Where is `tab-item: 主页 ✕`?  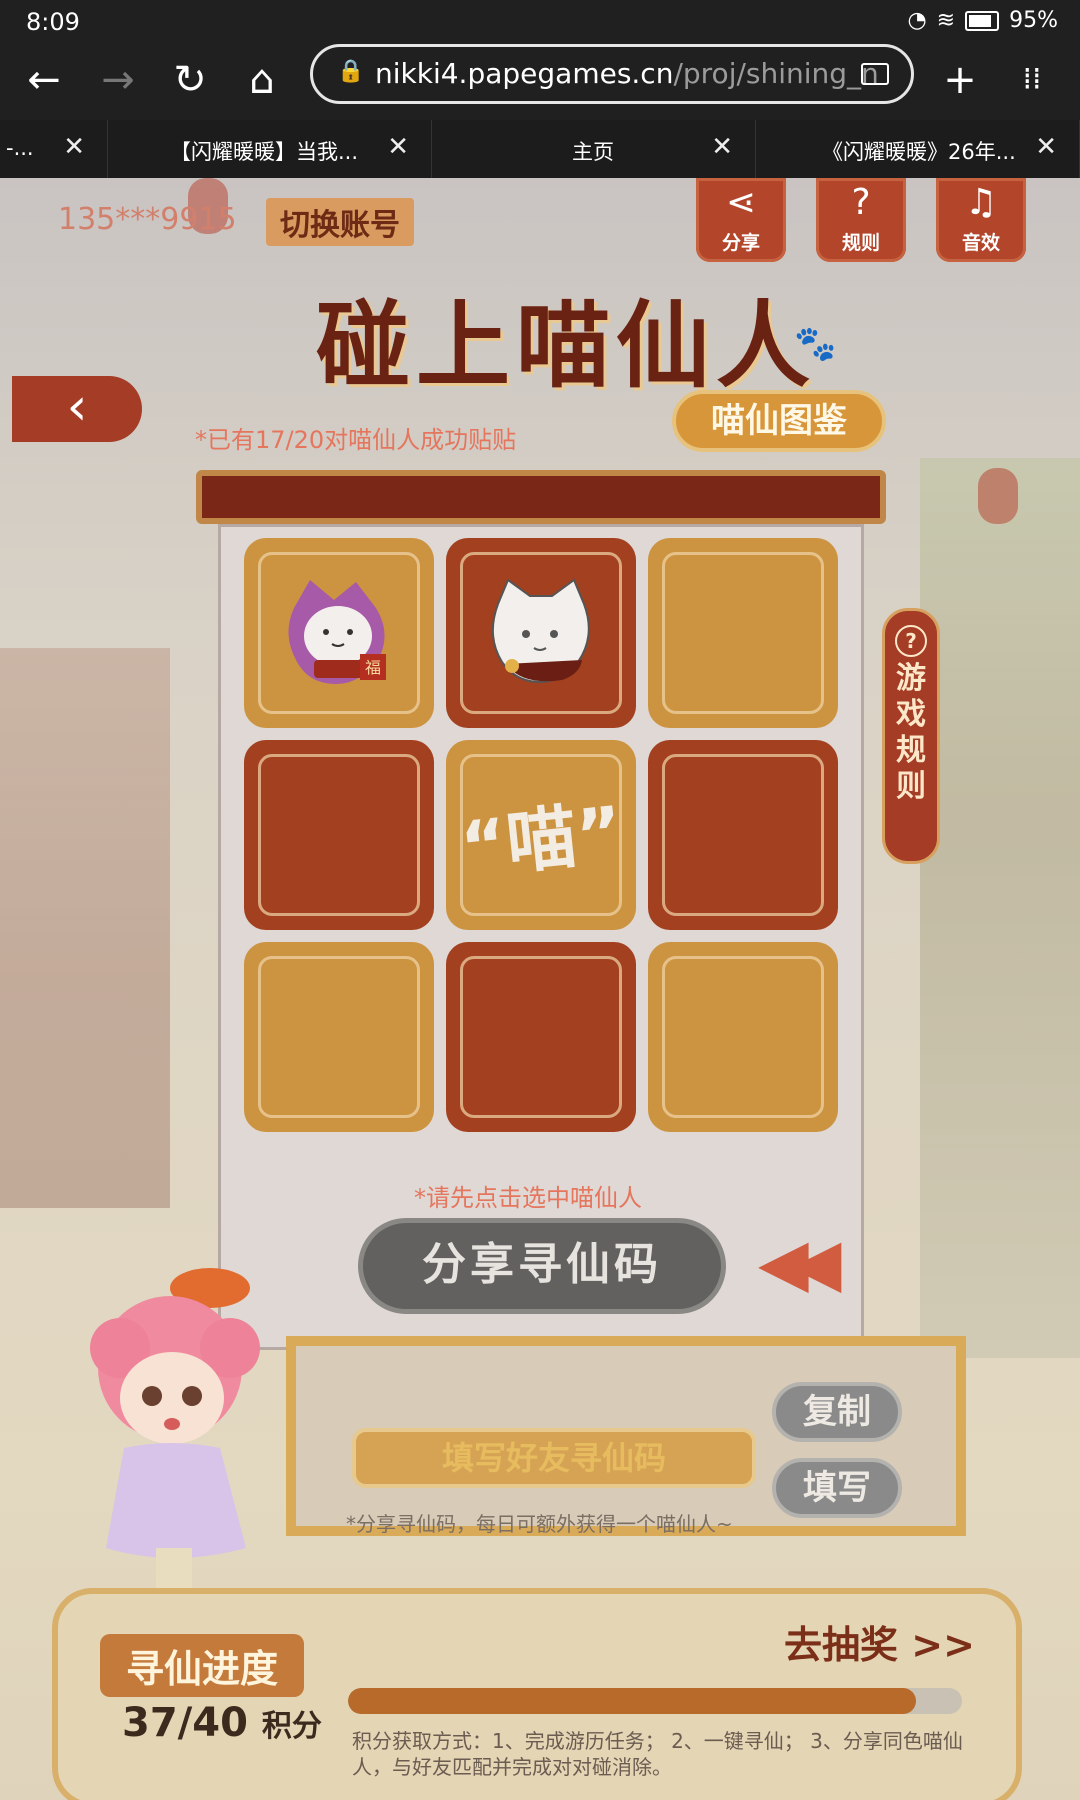 tab-item: 主页 ✕ is located at coordinates (594, 149).